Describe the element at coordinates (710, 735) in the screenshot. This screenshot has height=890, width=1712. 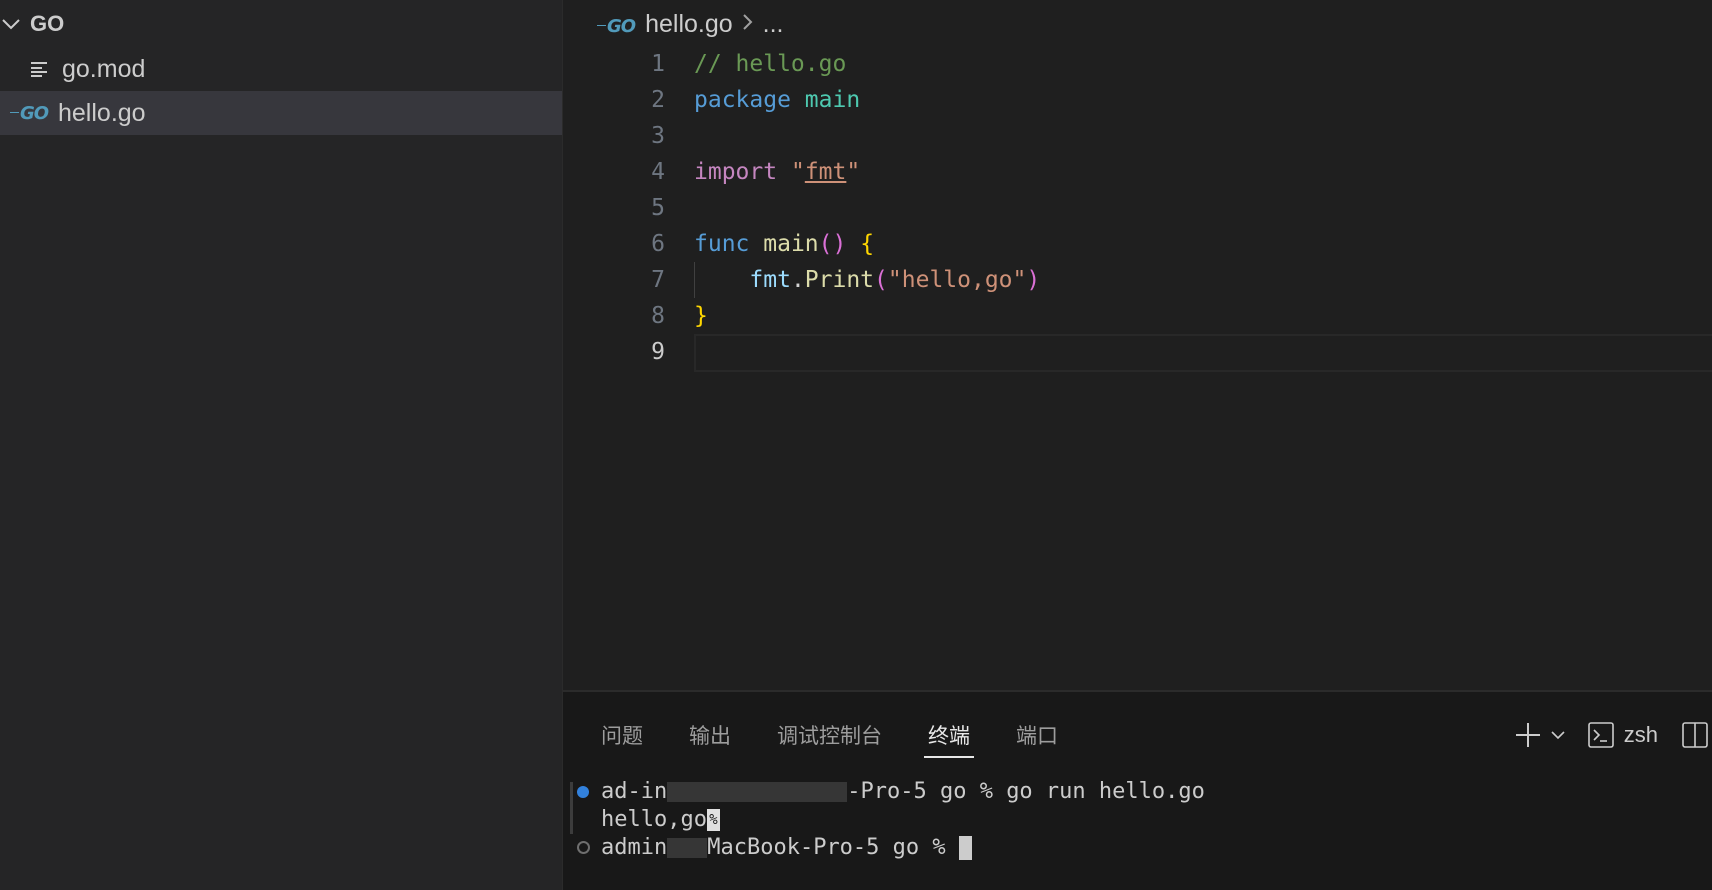
I see `tab-output: 输出` at that location.